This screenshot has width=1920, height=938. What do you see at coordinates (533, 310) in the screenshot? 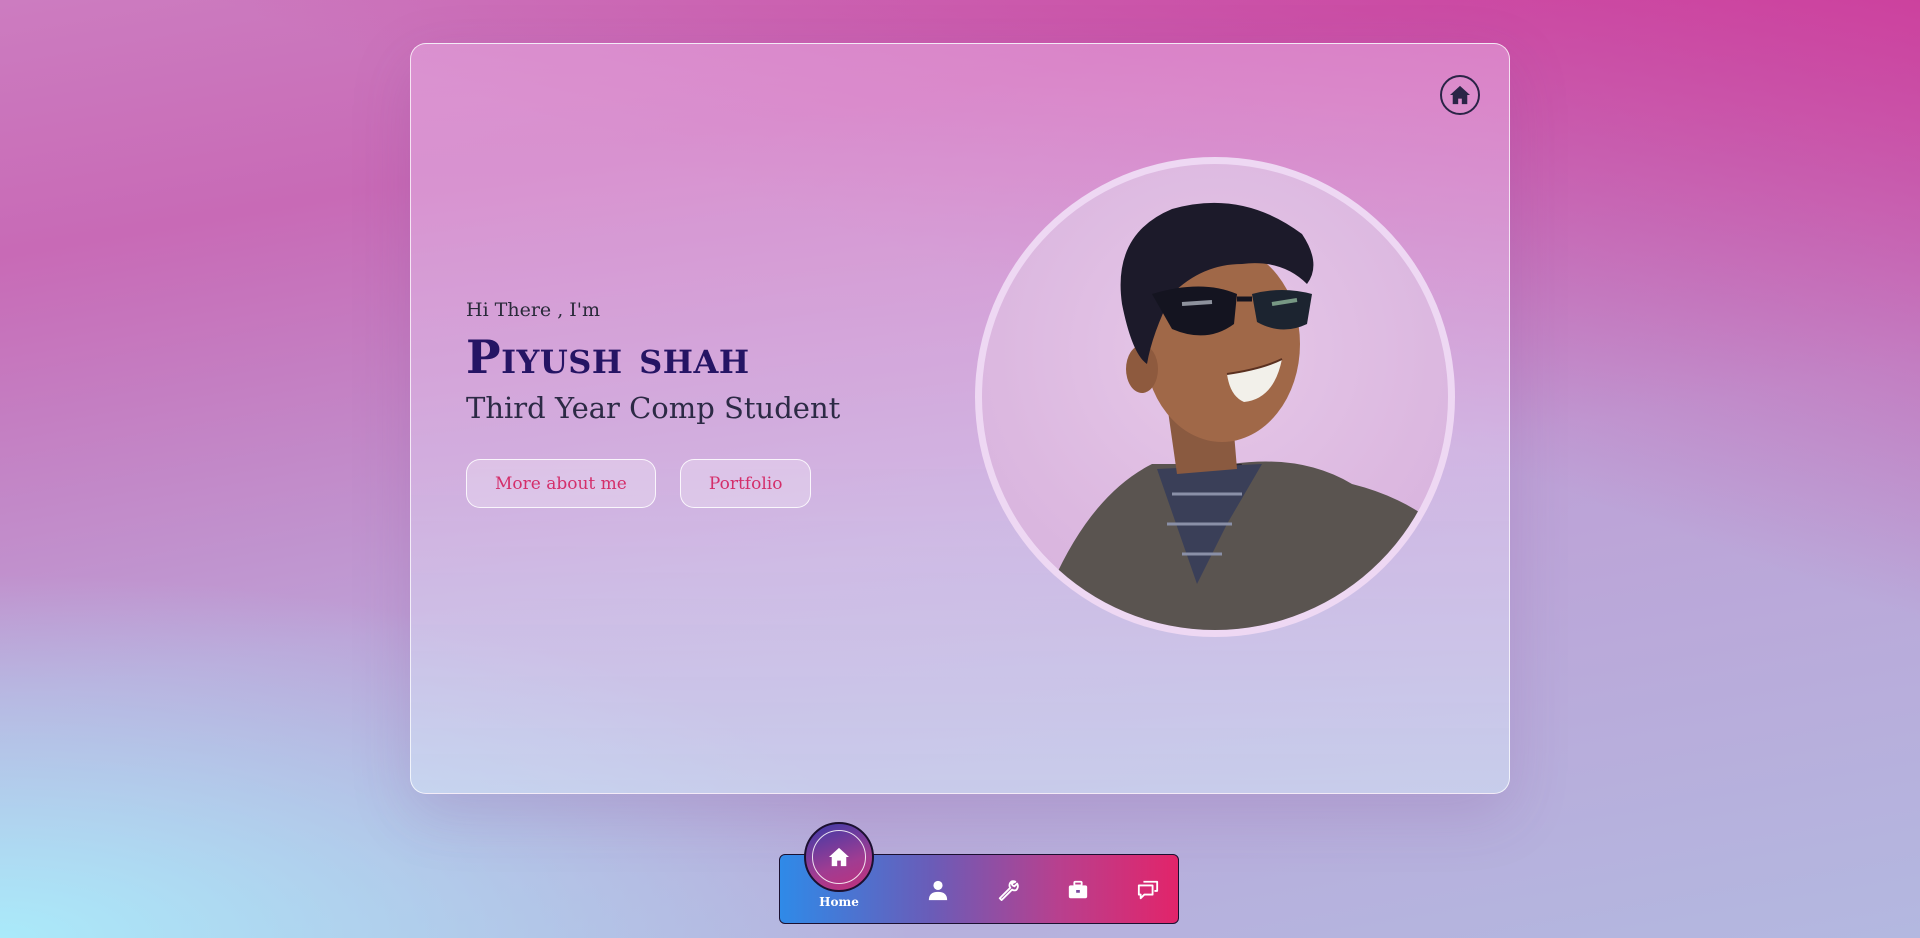
I see `greeting-text: Hi There , I'm` at bounding box center [533, 310].